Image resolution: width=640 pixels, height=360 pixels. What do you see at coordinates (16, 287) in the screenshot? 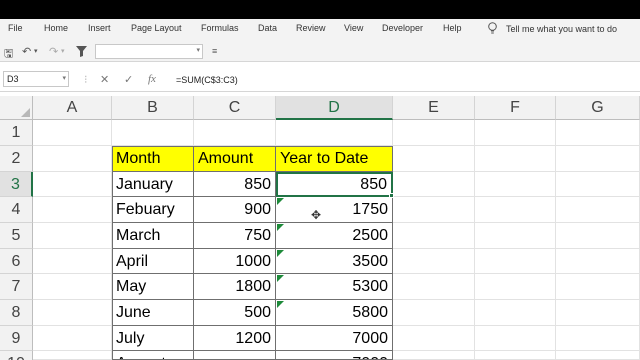
I see `row-header-7: 7` at bounding box center [16, 287].